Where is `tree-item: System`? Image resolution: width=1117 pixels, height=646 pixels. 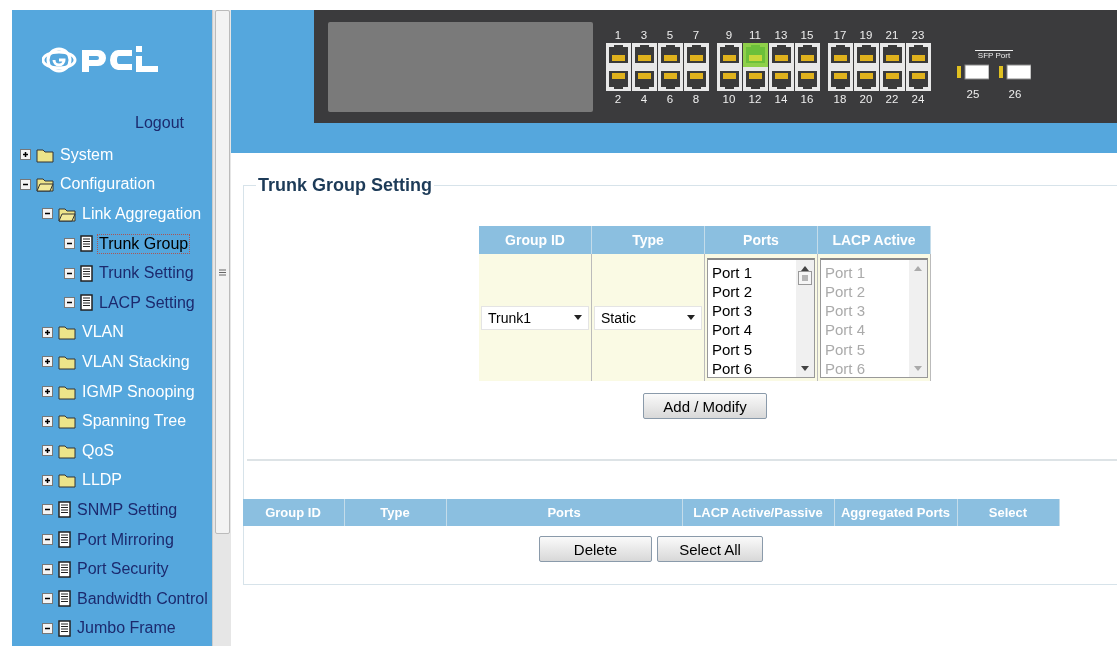 tree-item: System is located at coordinates (87, 154).